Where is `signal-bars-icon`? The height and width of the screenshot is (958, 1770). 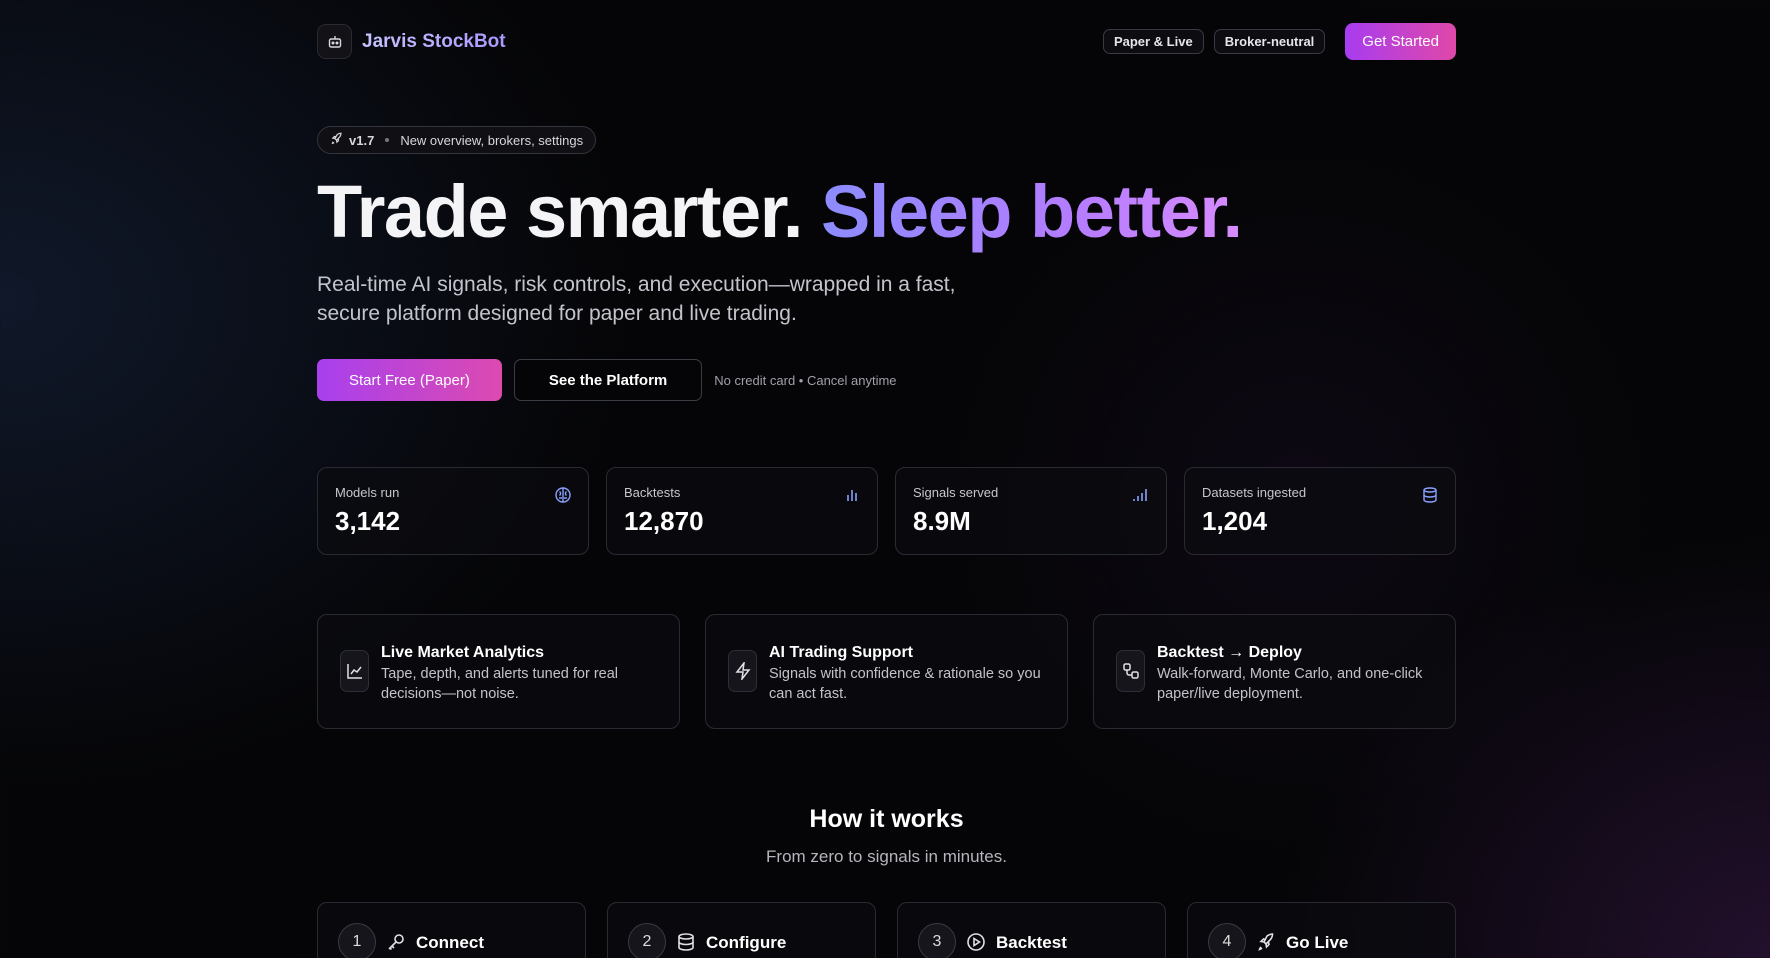 signal-bars-icon is located at coordinates (1140, 495).